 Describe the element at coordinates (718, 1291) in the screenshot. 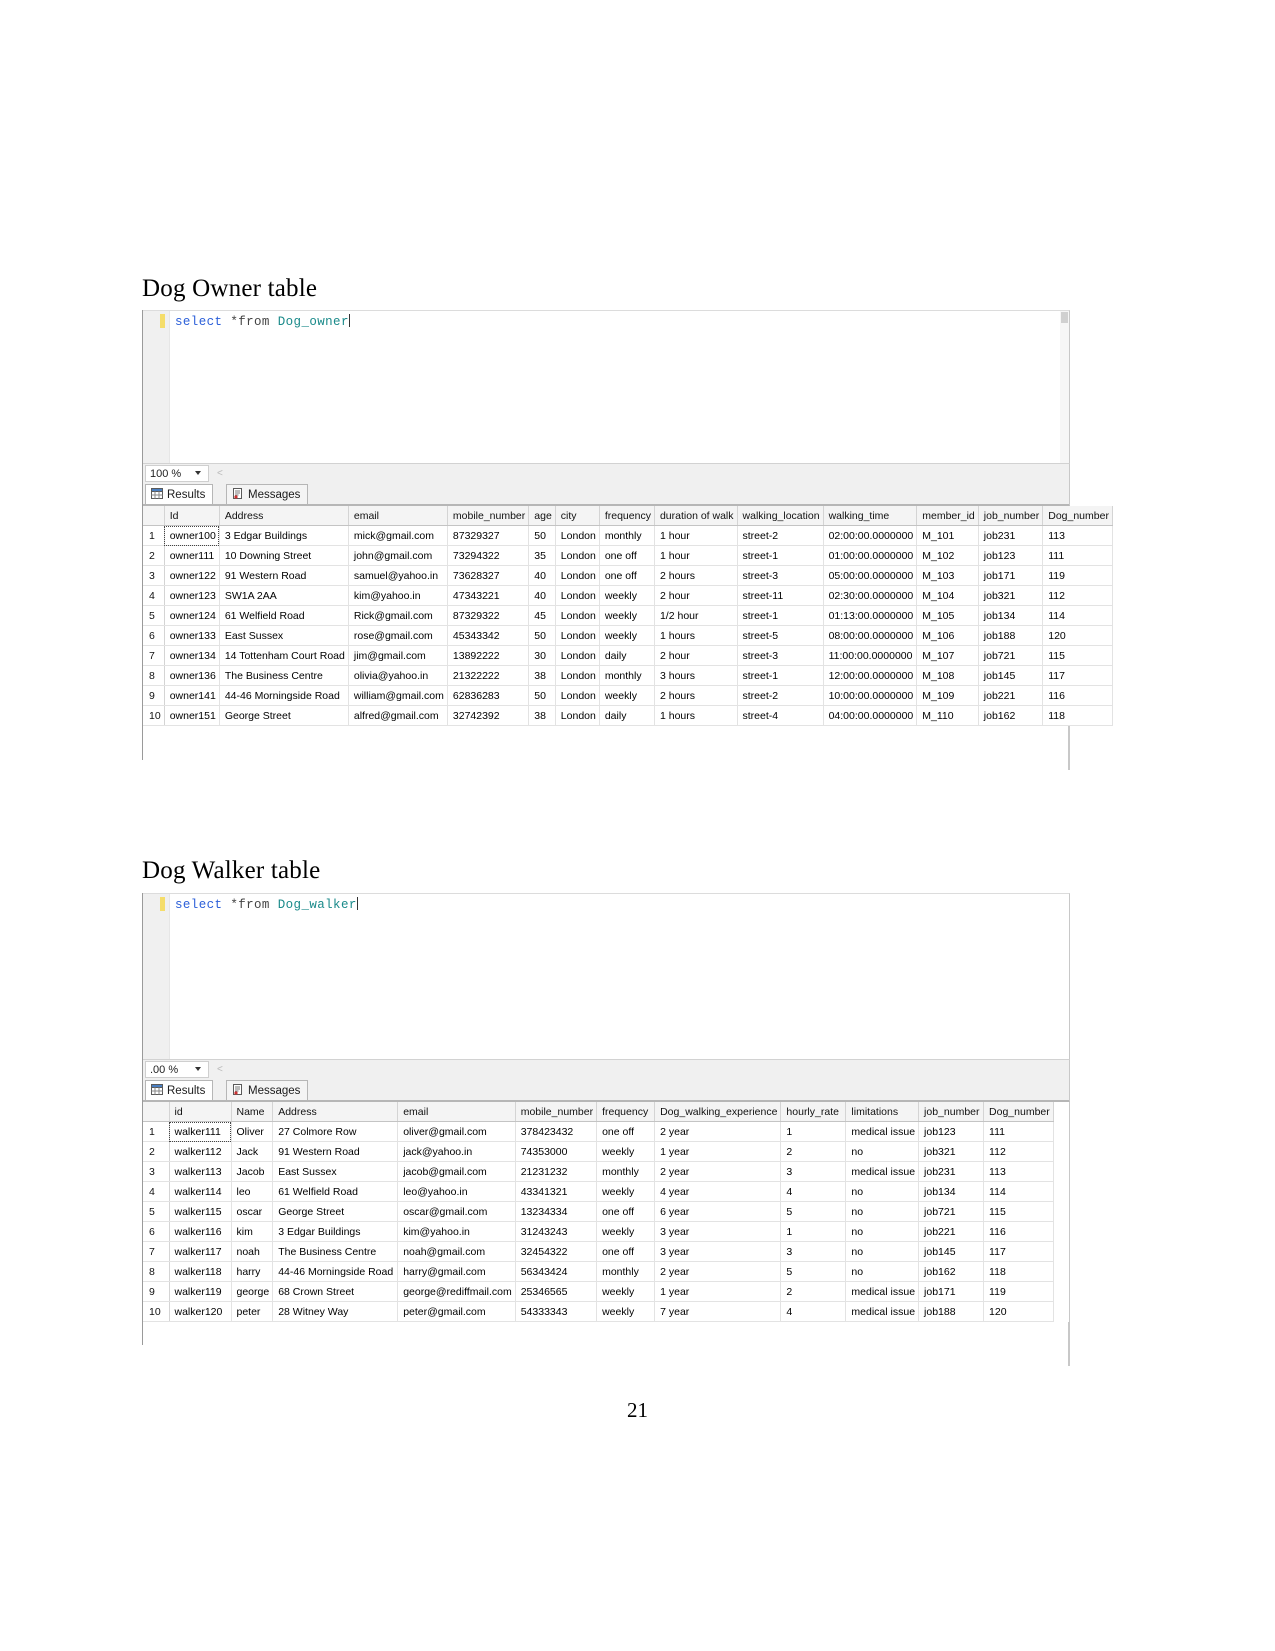

I see `cell: 1 year` at that location.